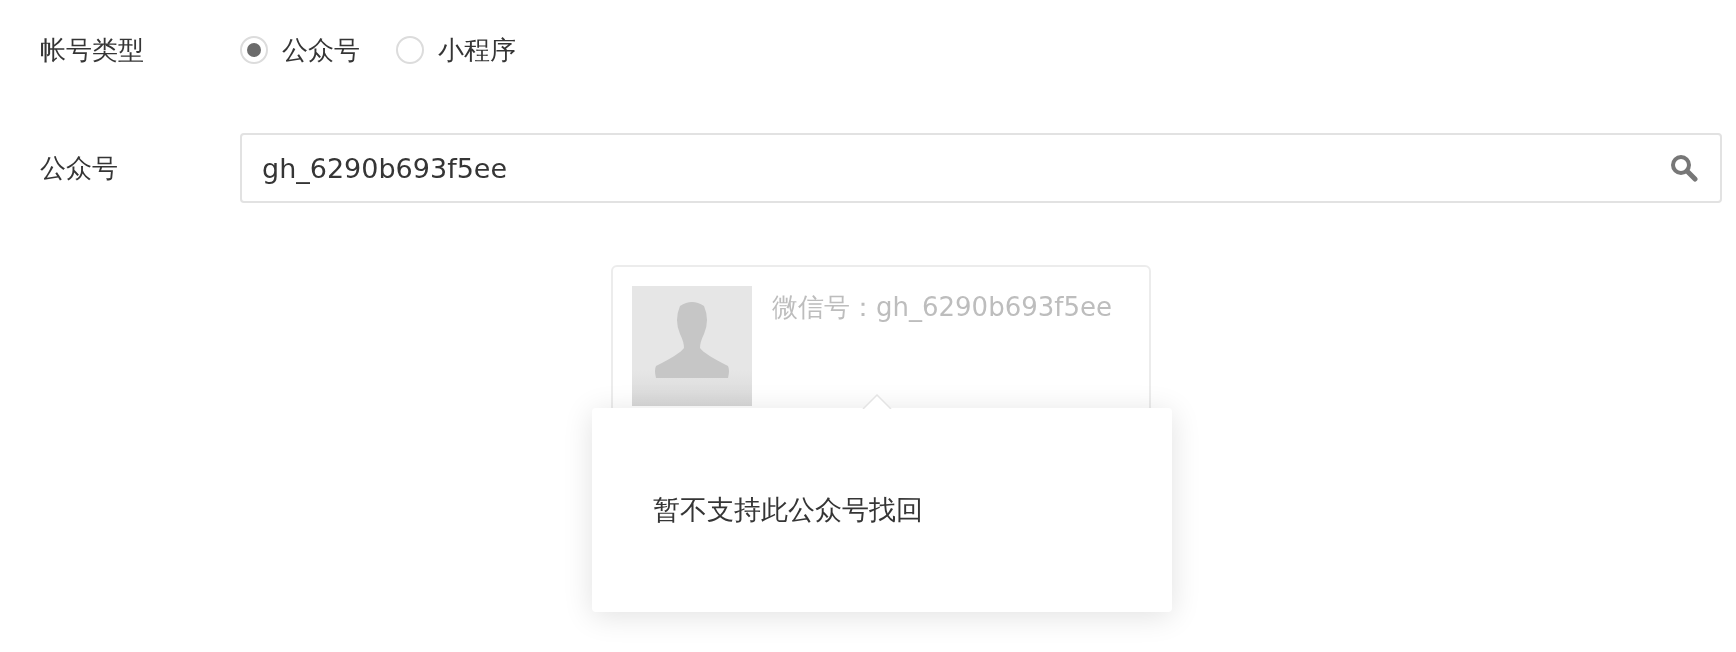 Image resolution: width=1736 pixels, height=652 pixels. What do you see at coordinates (1684, 168) in the screenshot?
I see `search-icon` at bounding box center [1684, 168].